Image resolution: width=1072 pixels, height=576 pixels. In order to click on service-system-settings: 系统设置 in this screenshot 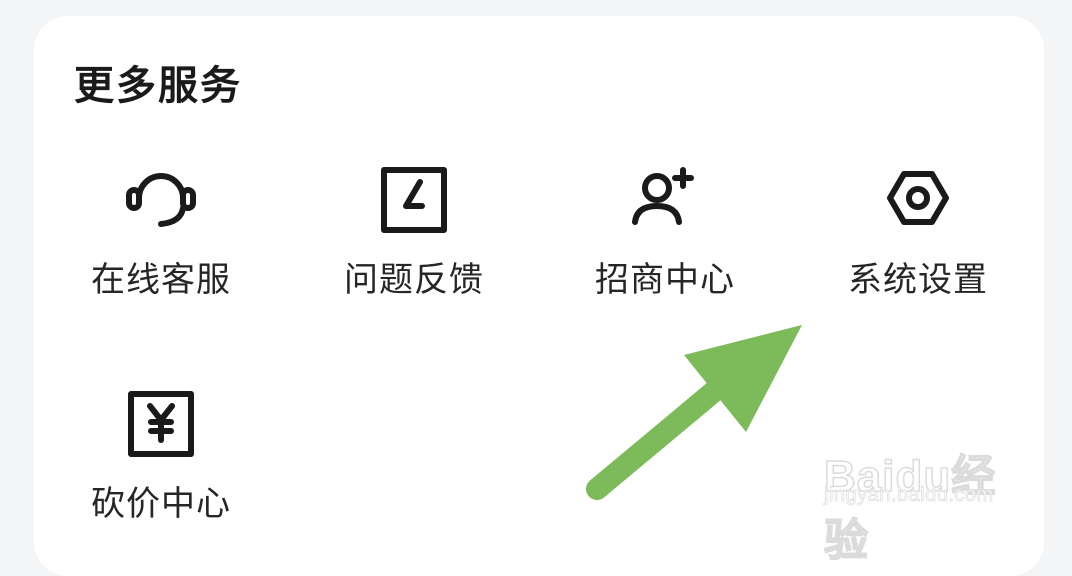, I will do `click(918, 240)`.